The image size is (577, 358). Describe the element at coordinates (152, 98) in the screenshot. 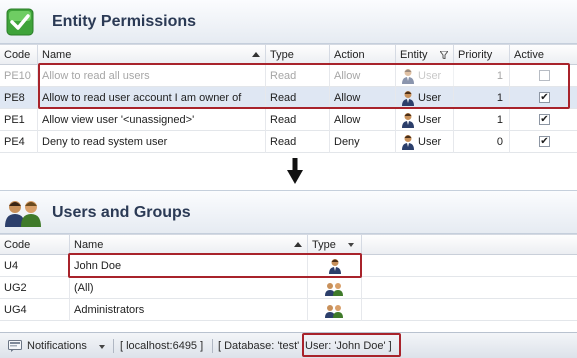

I see `cell-name: Allow to read user account I am owner of` at that location.